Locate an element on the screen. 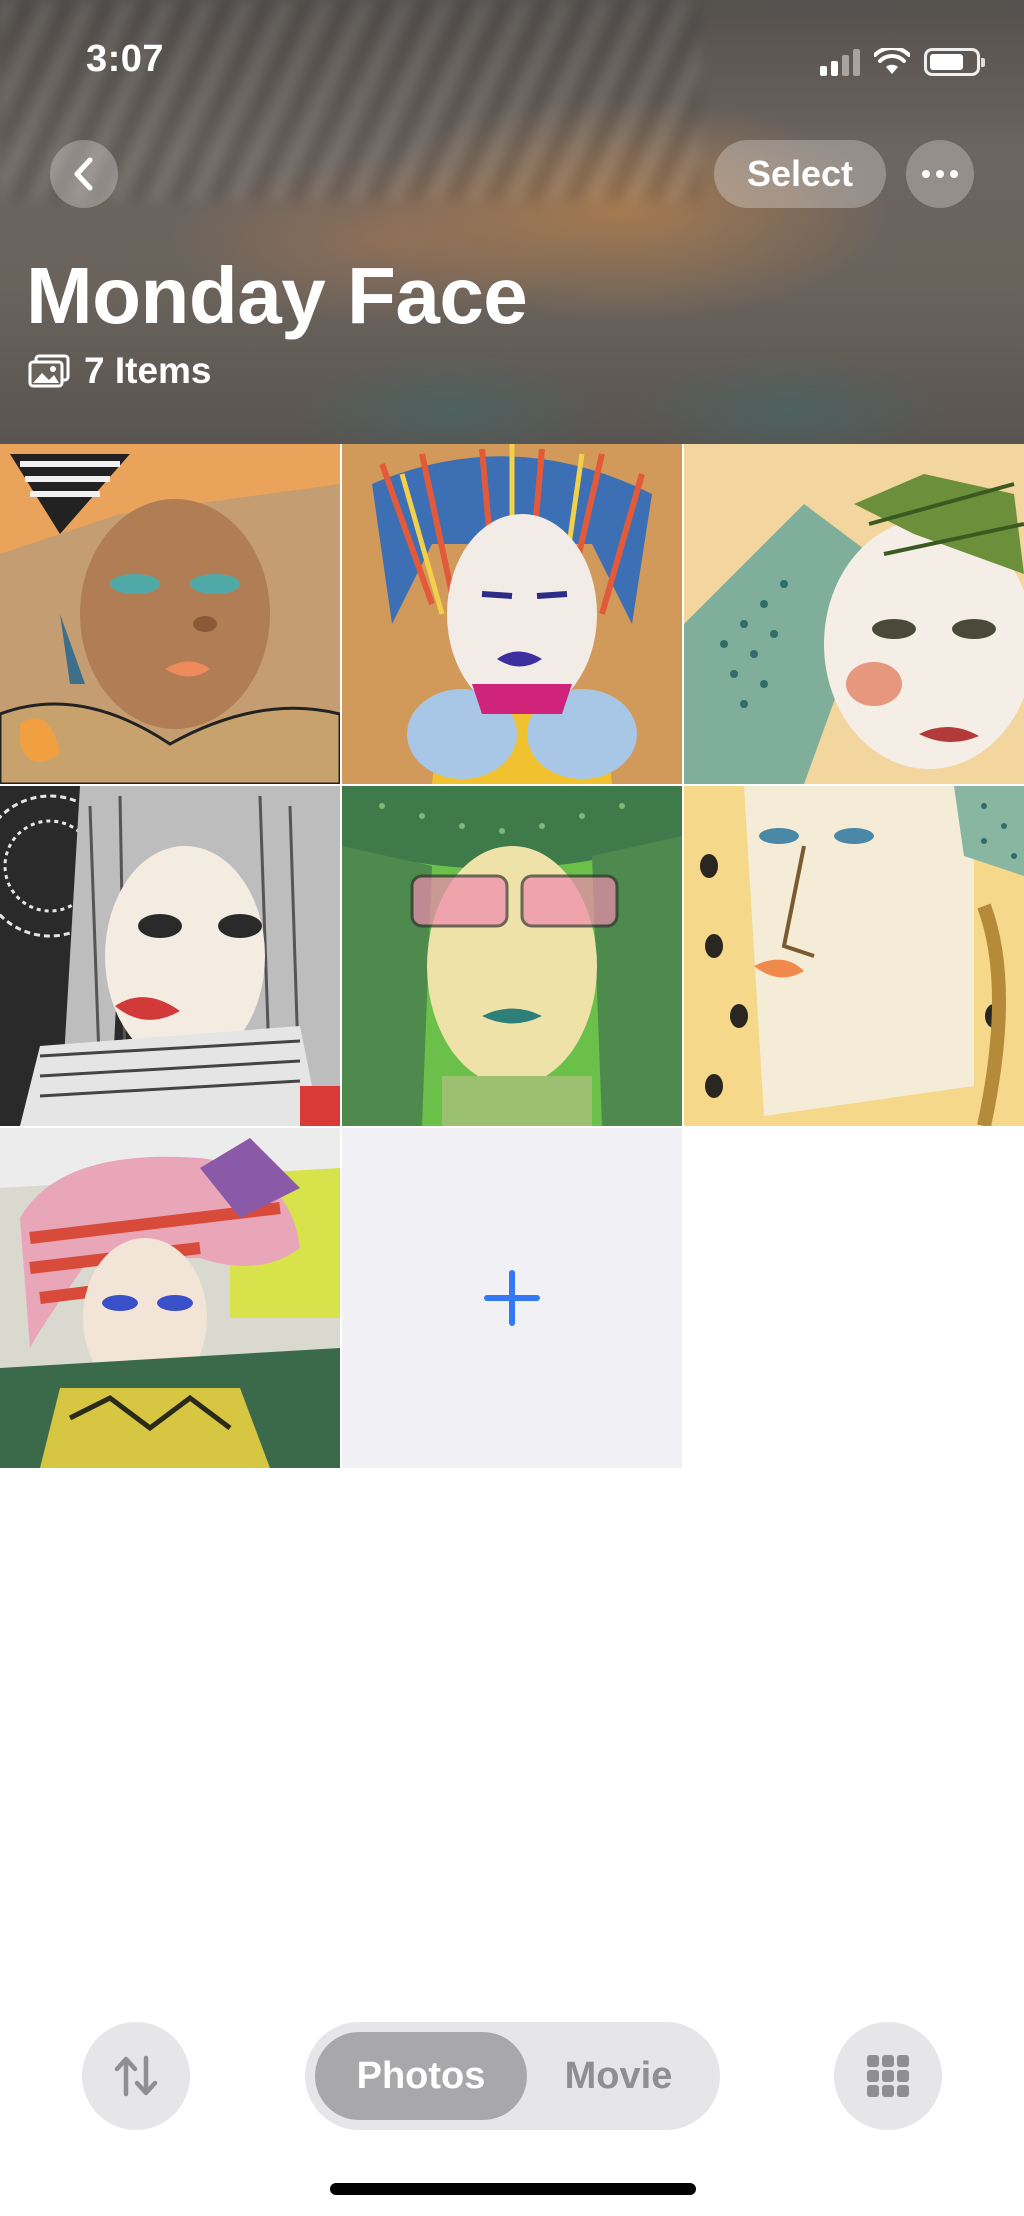 The width and height of the screenshot is (1024, 2216). sort-button is located at coordinates (136, 2076).